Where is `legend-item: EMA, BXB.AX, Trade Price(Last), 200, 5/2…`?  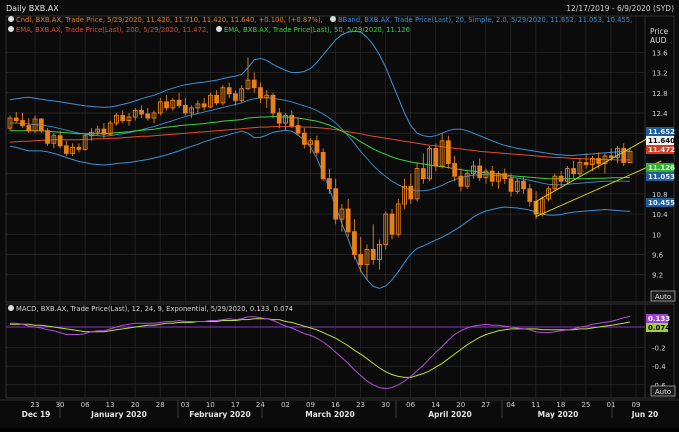
legend-item: EMA, BXB.AX, Trade Price(Last), 200, 5/2… is located at coordinates (112, 30).